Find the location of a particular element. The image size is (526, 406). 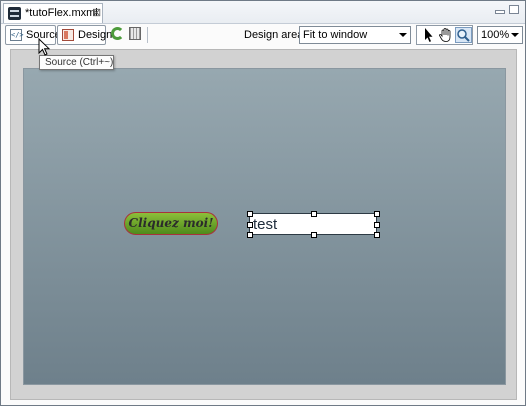

design-area-select: Fit to window is located at coordinates (355, 35).